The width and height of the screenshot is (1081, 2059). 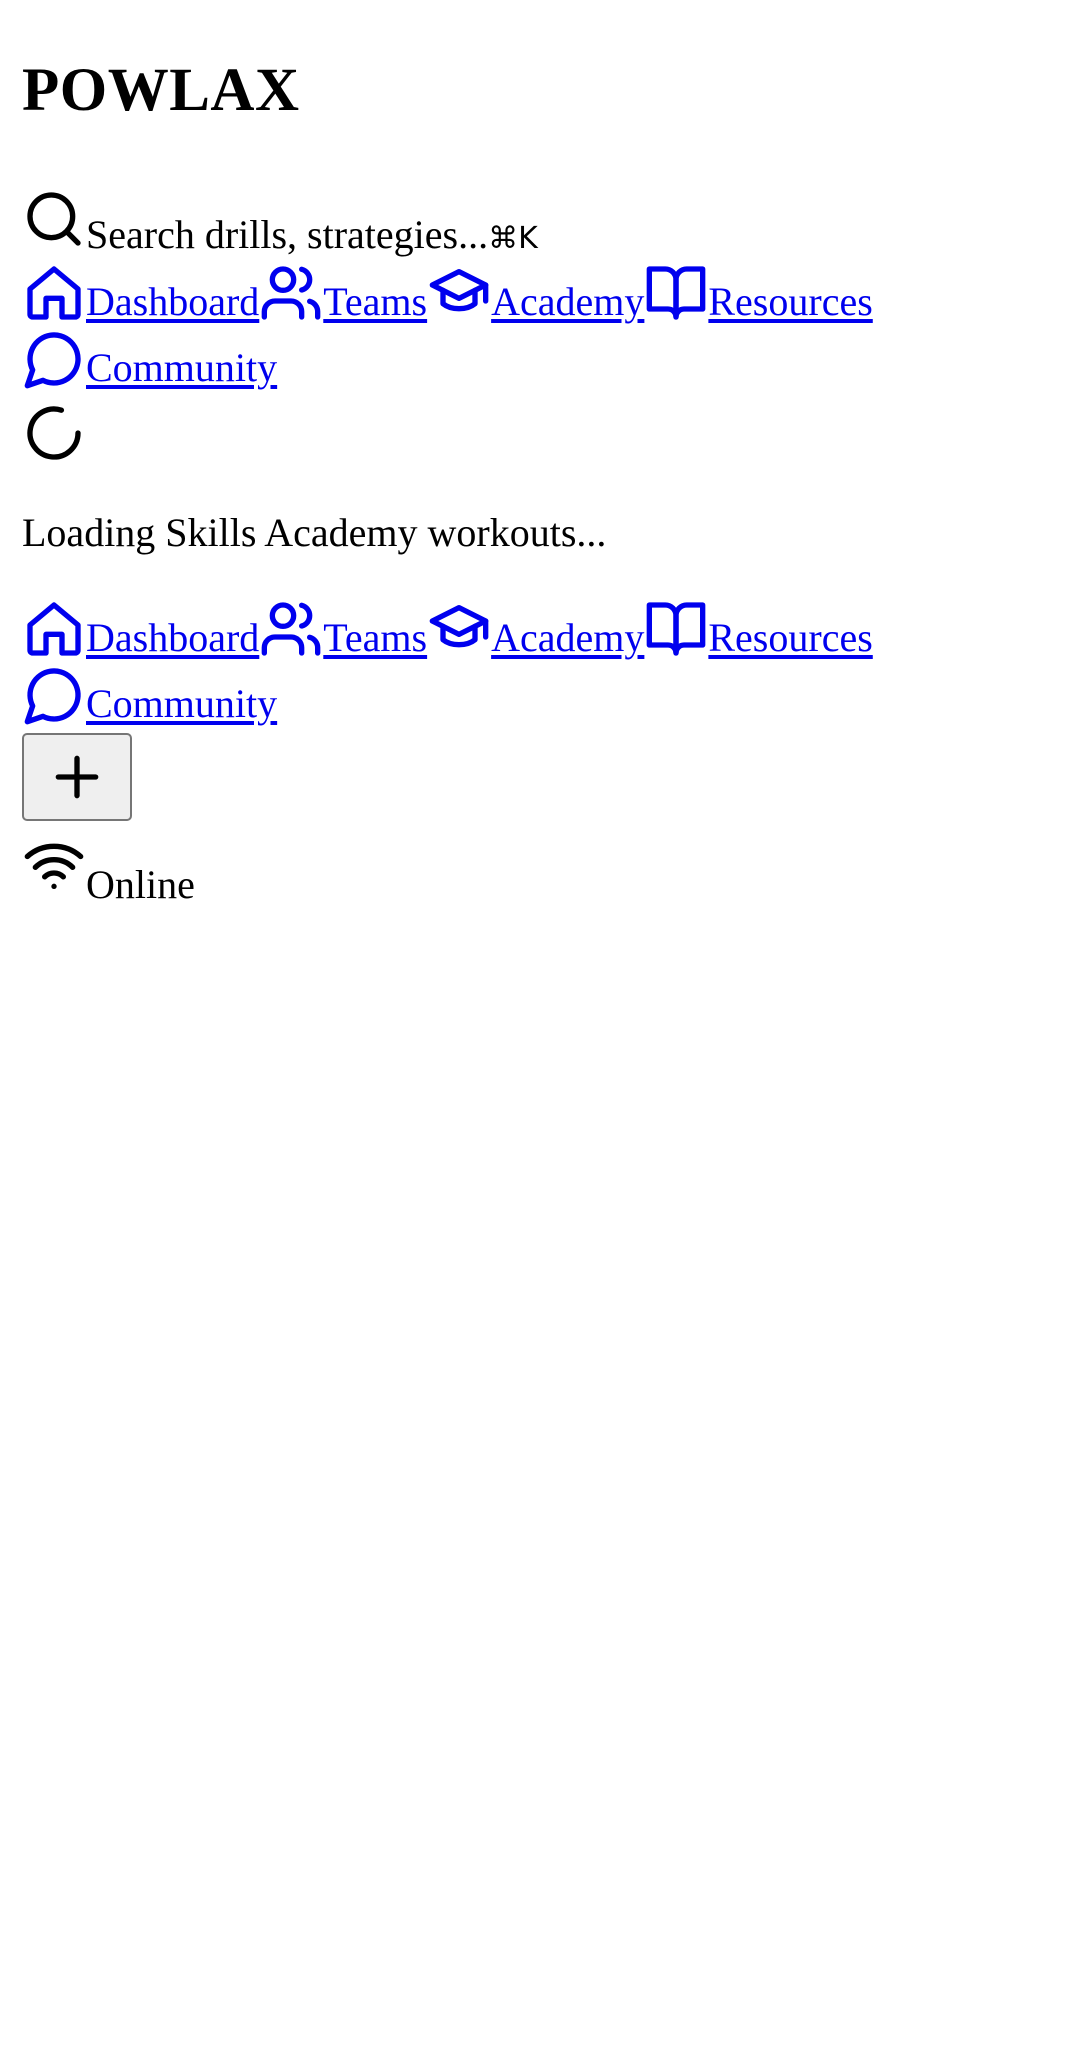 I want to click on nav-item-teams: Teams, so click(x=343, y=295).